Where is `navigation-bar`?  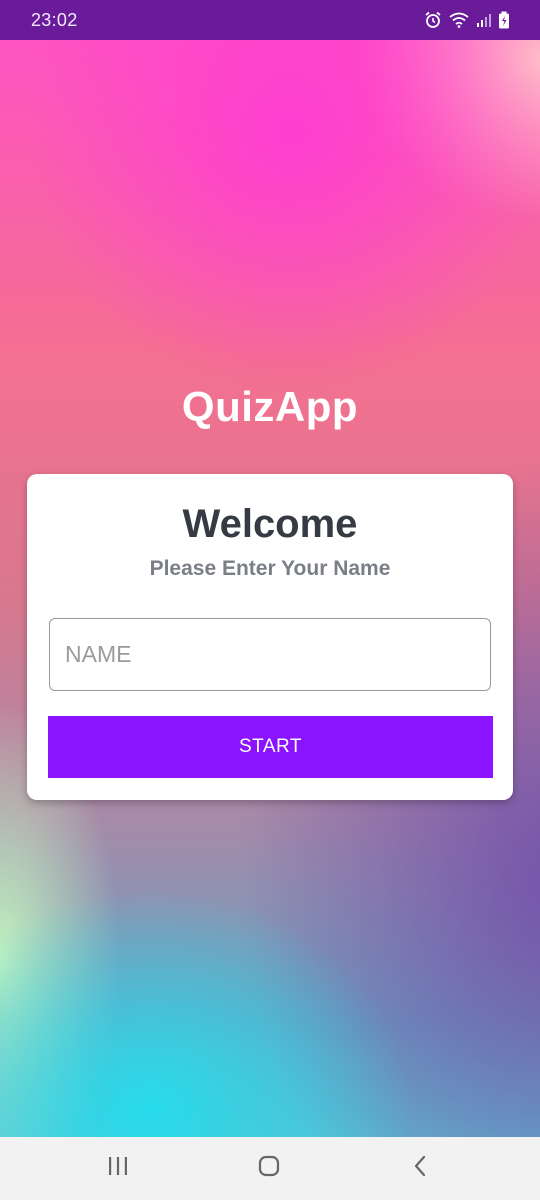
navigation-bar is located at coordinates (270, 1168).